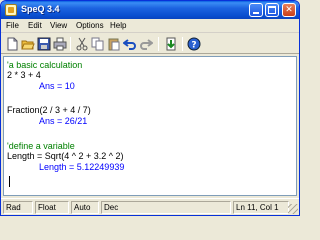 The image size is (320, 240). What do you see at coordinates (114, 44) in the screenshot?
I see `paste-icon` at bounding box center [114, 44].